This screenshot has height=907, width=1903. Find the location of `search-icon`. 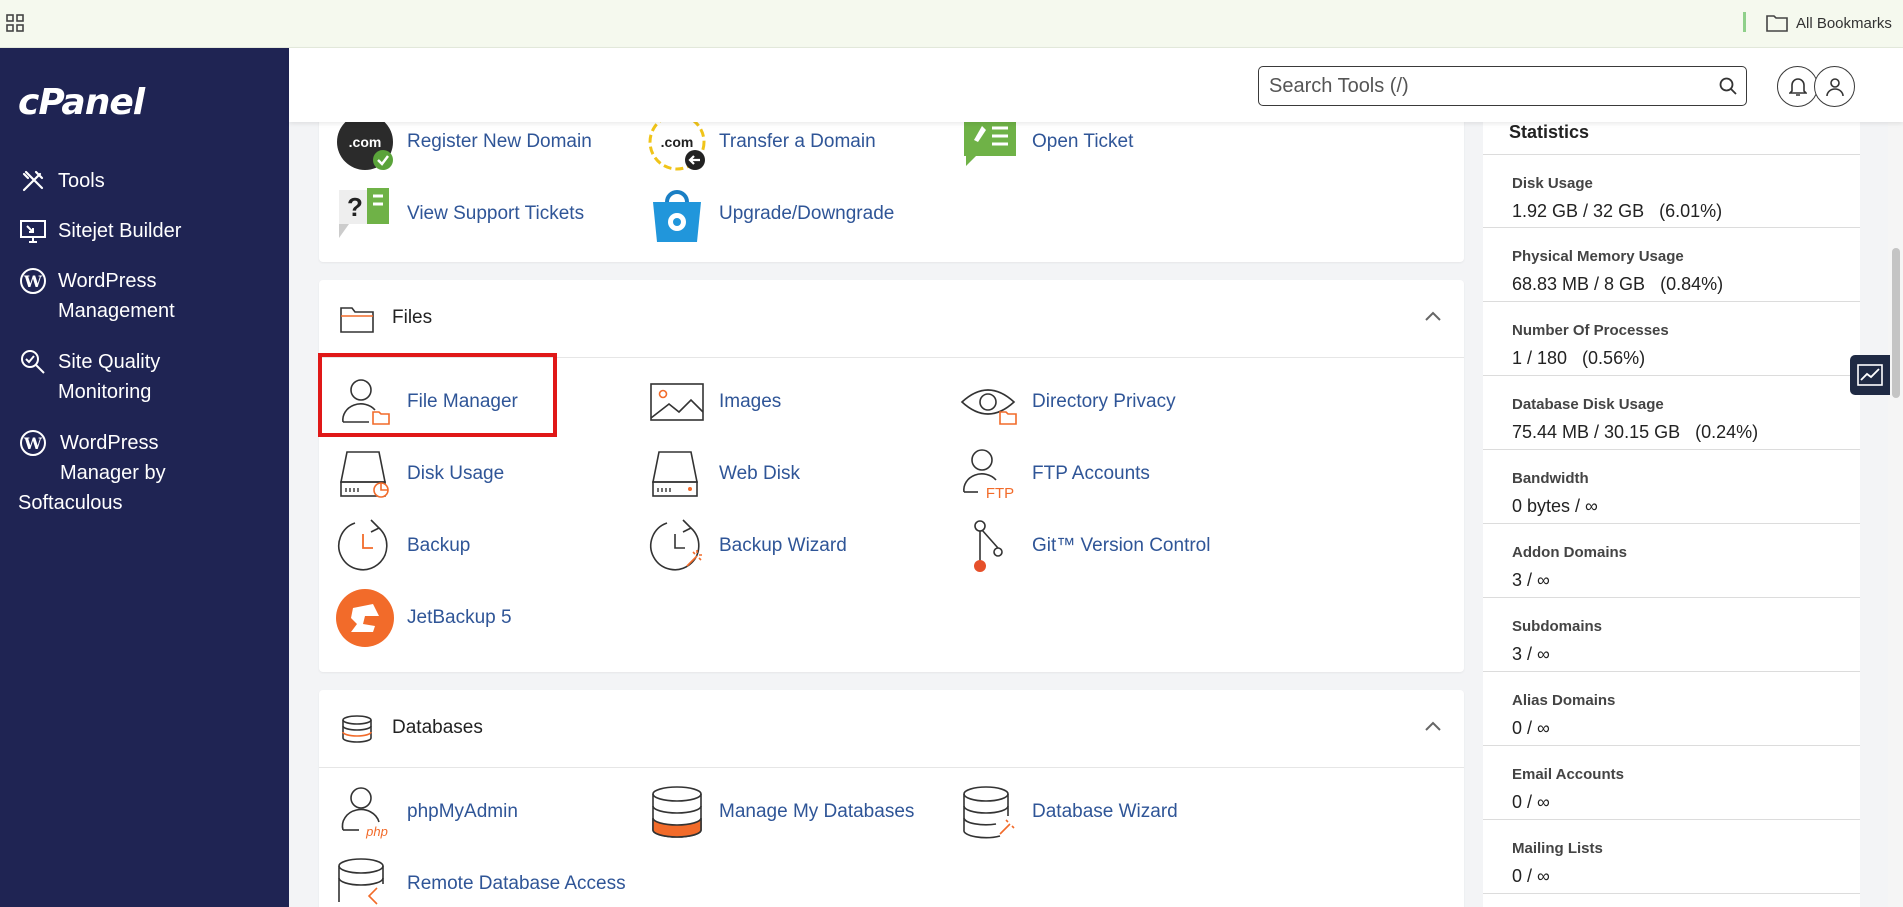

search-icon is located at coordinates (1728, 86).